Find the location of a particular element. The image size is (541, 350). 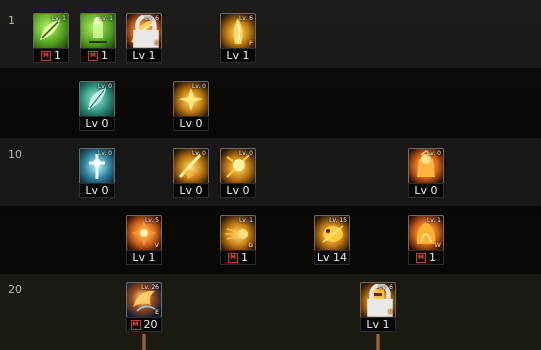

skill-slot: Lv. 6 S Lv 1 is located at coordinates (144, 39).